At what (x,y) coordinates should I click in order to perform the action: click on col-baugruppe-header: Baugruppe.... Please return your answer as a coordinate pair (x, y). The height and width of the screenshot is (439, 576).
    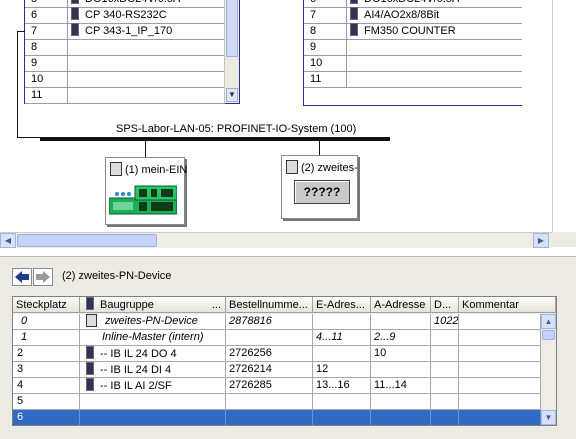
    Looking at the image, I should click on (153, 305).